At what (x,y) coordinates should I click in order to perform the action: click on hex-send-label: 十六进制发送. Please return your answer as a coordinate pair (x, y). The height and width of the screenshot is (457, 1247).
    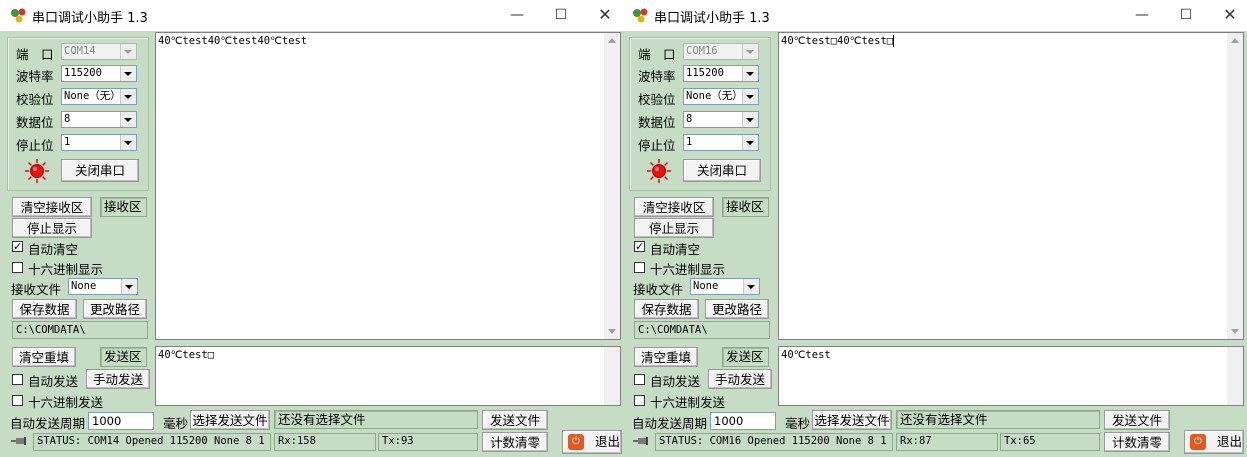
    Looking at the image, I should click on (66, 402).